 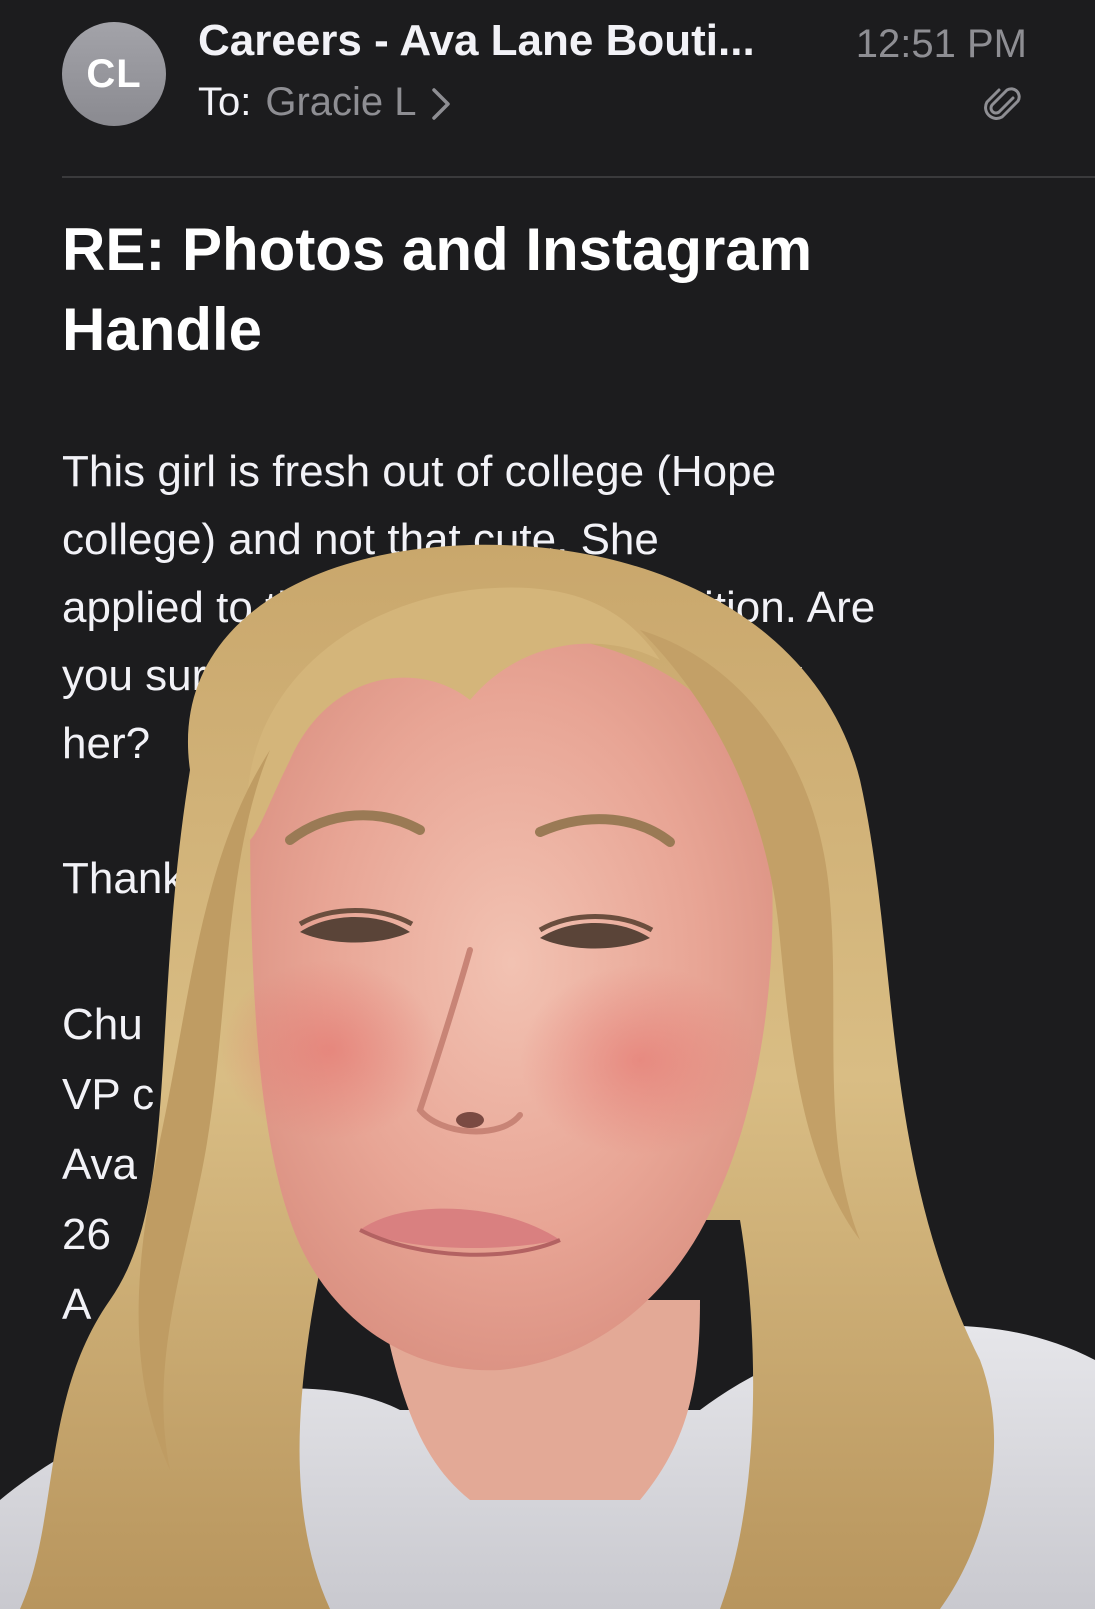 What do you see at coordinates (419, 471) in the screenshot?
I see `body-line: This girl is fresh out of college (Hope` at bounding box center [419, 471].